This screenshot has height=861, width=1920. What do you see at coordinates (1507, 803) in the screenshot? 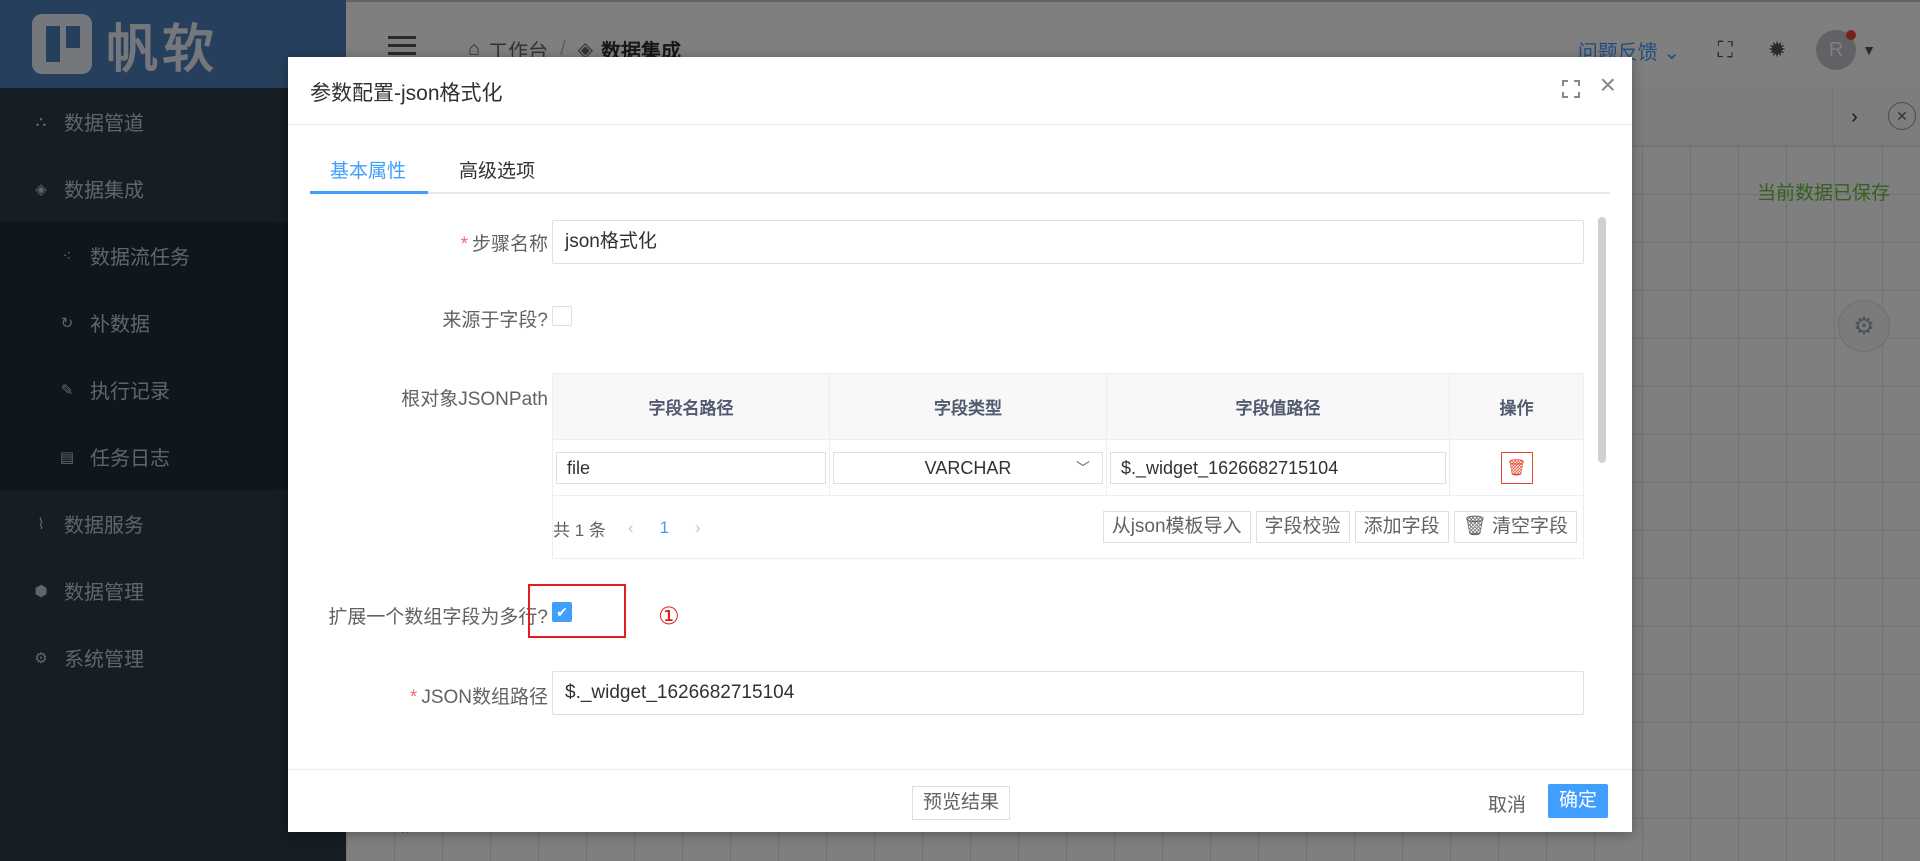
I see `cancel-button: 取消` at bounding box center [1507, 803].